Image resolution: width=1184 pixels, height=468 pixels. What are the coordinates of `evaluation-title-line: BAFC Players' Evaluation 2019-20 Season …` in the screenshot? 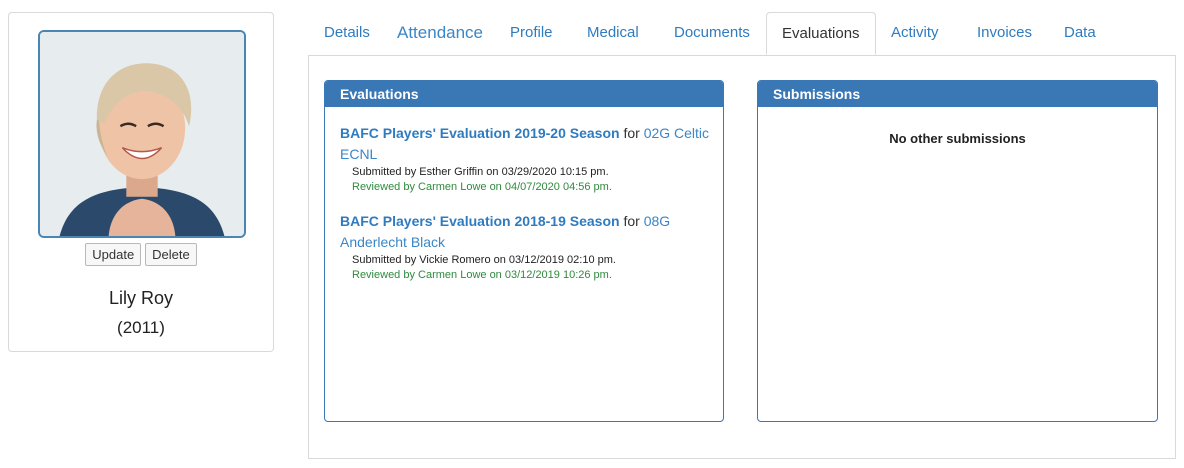 It's located at (525, 144).